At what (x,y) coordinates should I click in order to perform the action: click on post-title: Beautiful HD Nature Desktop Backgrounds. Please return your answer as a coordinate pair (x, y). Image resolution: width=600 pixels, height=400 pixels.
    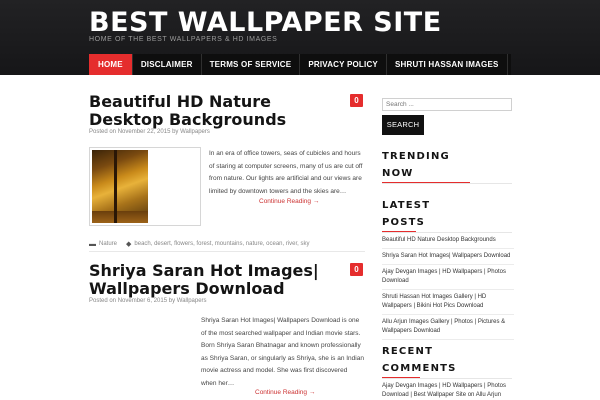
    Looking at the image, I should click on (214, 111).